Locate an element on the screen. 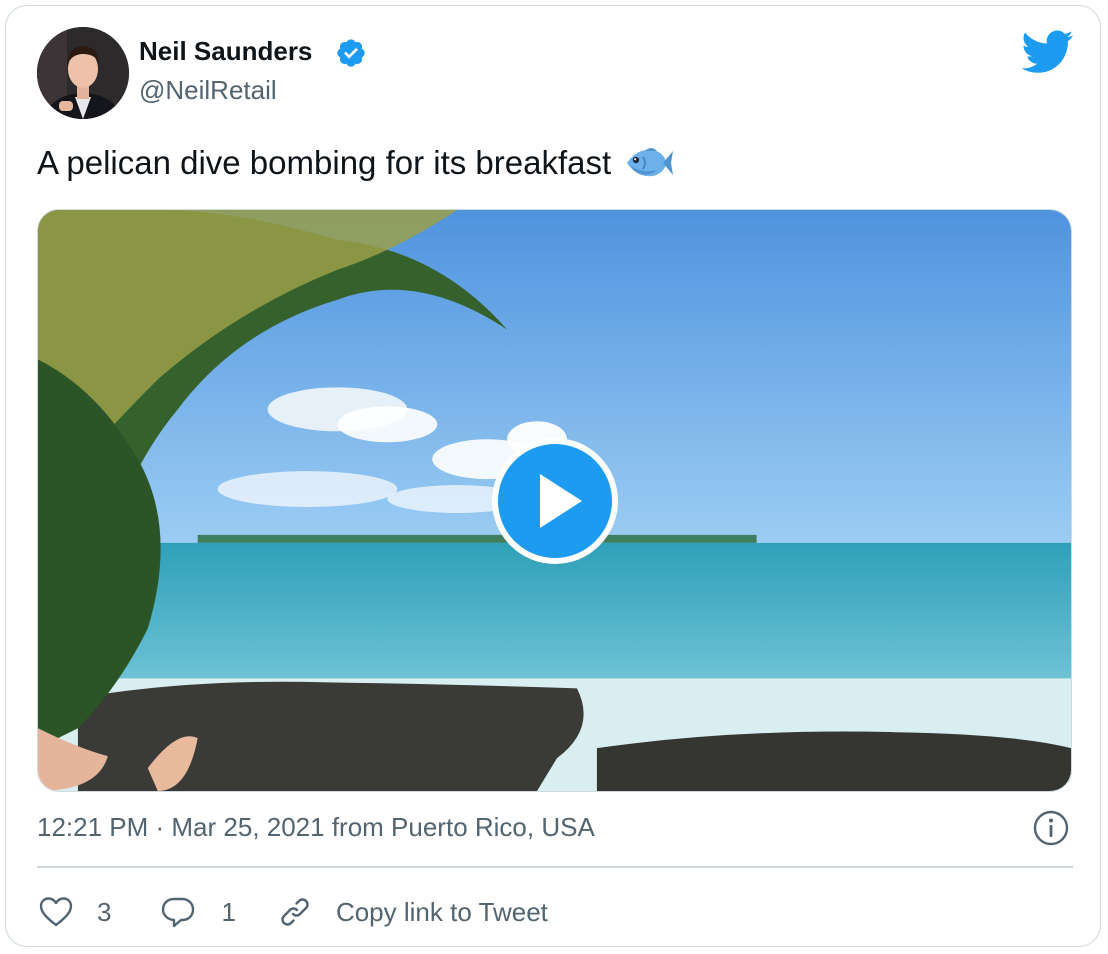 The height and width of the screenshot is (954, 1108). reply-button: 1 is located at coordinates (197, 912).